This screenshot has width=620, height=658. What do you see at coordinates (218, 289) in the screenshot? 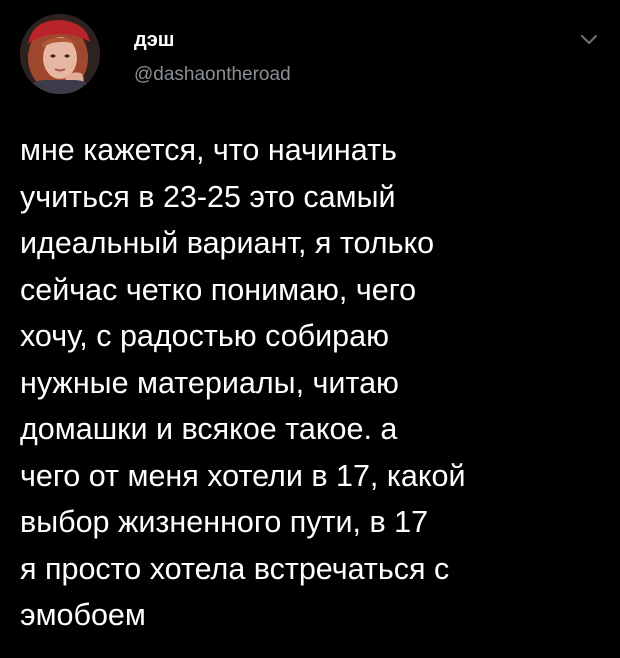
I see `tweet-text-line: сейчас четко понимаю, чего` at bounding box center [218, 289].